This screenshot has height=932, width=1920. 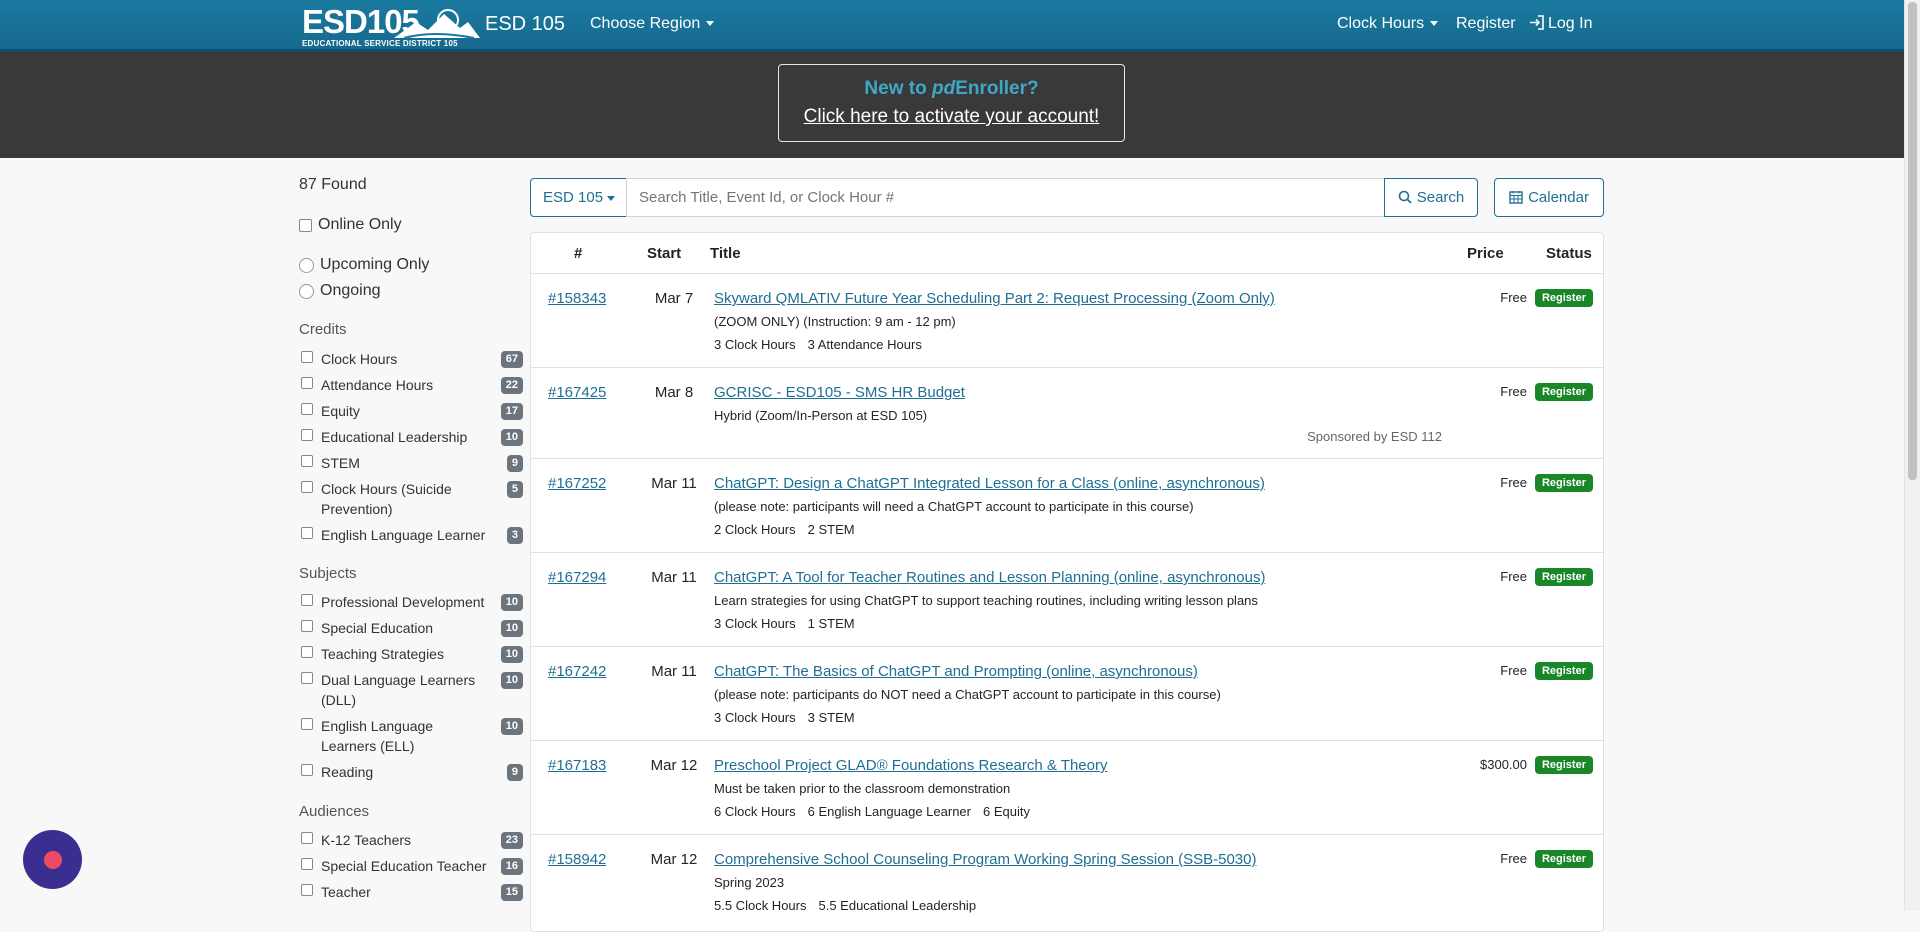 I want to click on choose-region-dropdown: Choose Region, so click(x=652, y=24).